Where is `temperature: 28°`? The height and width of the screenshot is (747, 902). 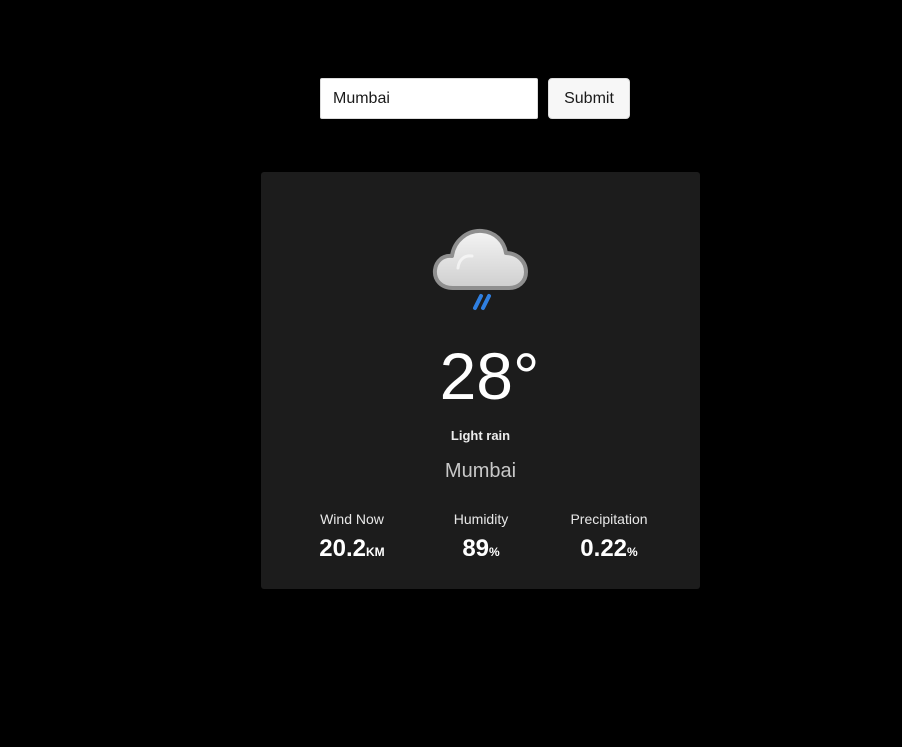 temperature: 28° is located at coordinates (489, 376).